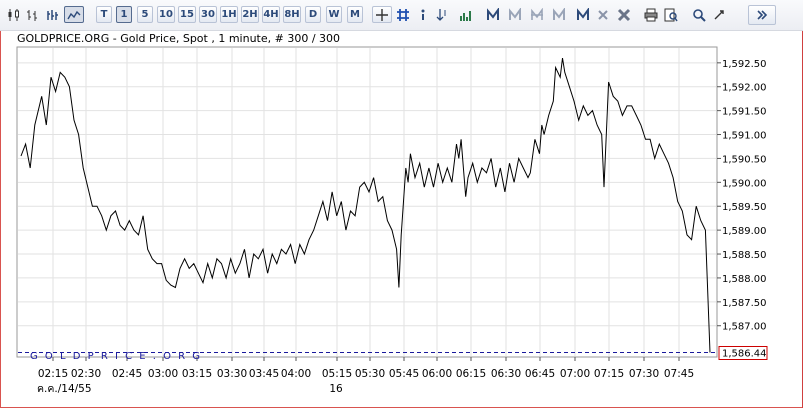 The height and width of the screenshot is (408, 803). Describe the element at coordinates (744, 159) in the screenshot. I see `y-tick-label: 1,590.50` at that location.